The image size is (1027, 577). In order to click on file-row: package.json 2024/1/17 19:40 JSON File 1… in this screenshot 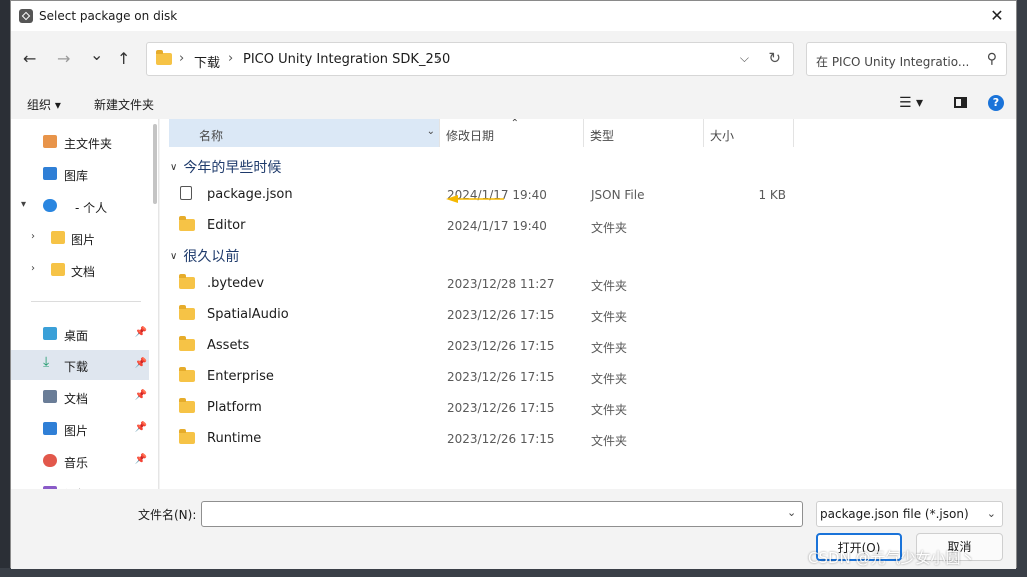, I will do `click(588, 194)`.